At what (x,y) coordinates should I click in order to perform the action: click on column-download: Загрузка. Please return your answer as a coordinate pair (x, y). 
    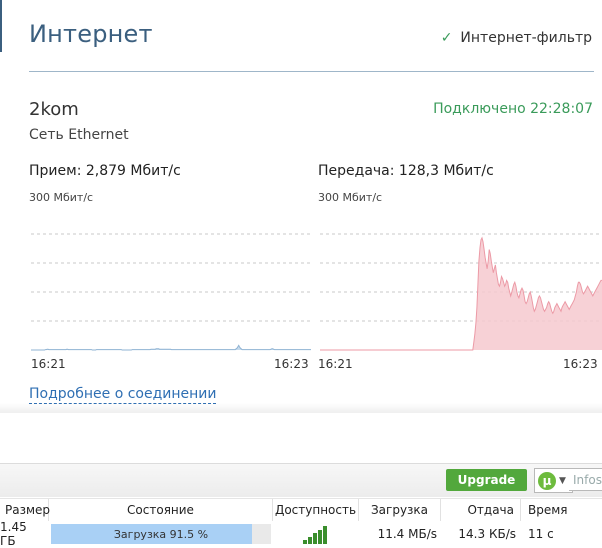
    Looking at the image, I should click on (400, 510).